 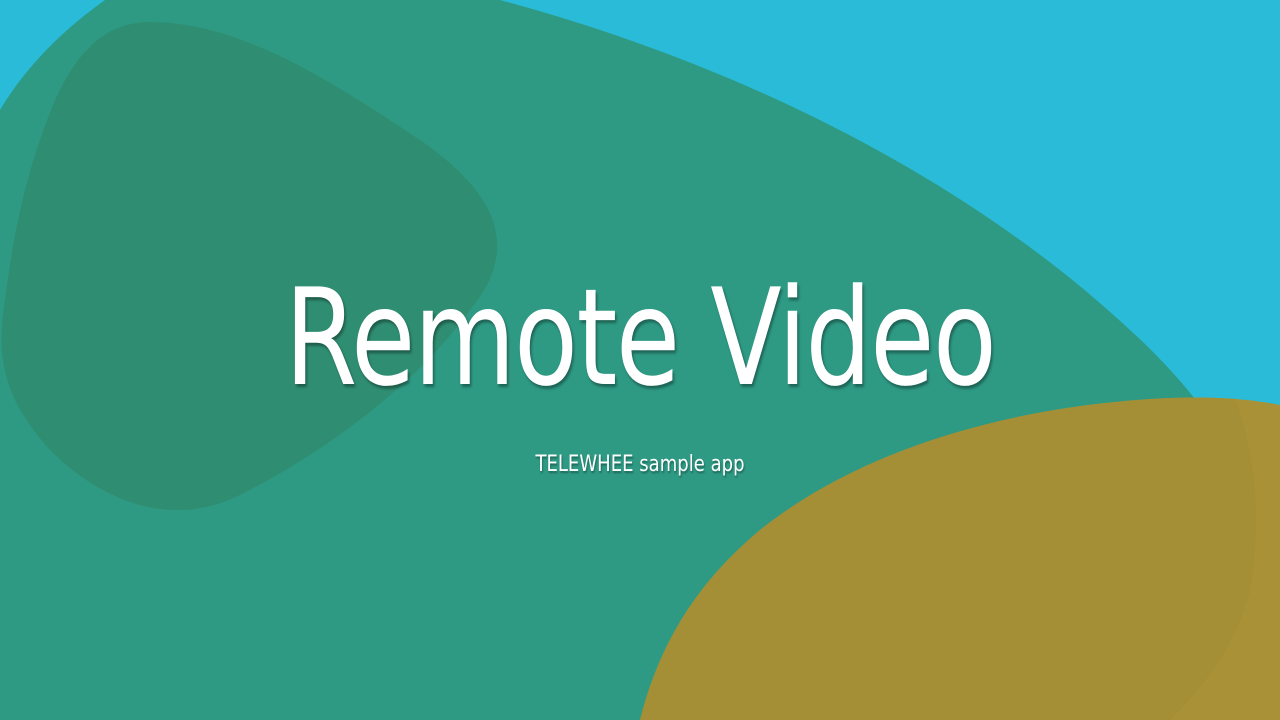 I want to click on app-title: Remote Video, so click(x=640, y=338).